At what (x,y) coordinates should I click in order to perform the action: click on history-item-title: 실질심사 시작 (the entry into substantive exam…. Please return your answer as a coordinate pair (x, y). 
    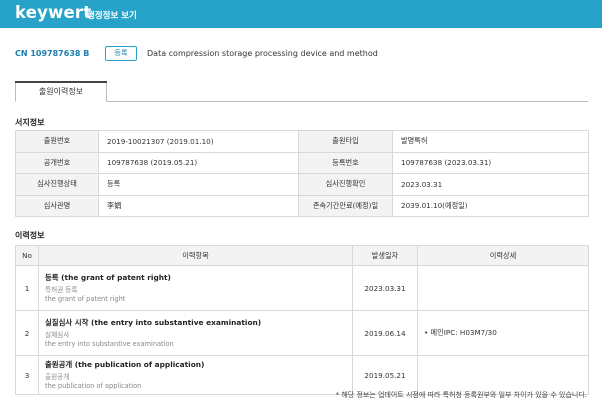
    Looking at the image, I should click on (153, 322).